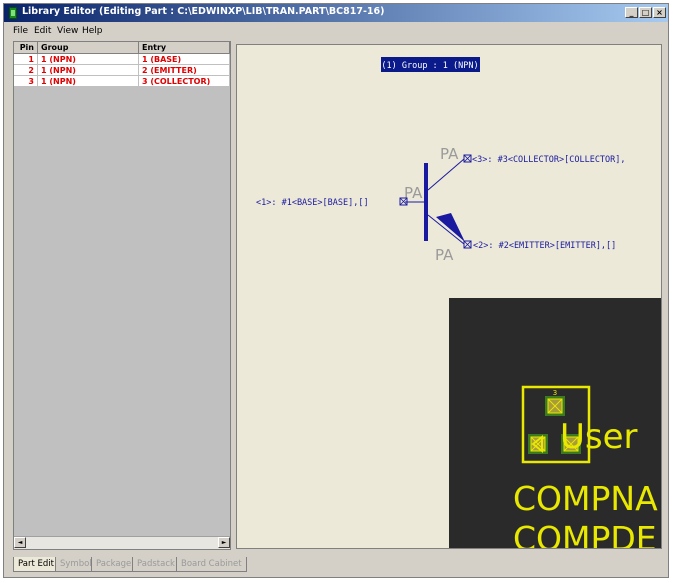 The image size is (673, 583). Describe the element at coordinates (429, 66) in the screenshot. I see `group-label: (1) Group : 1 (NPN)` at that location.